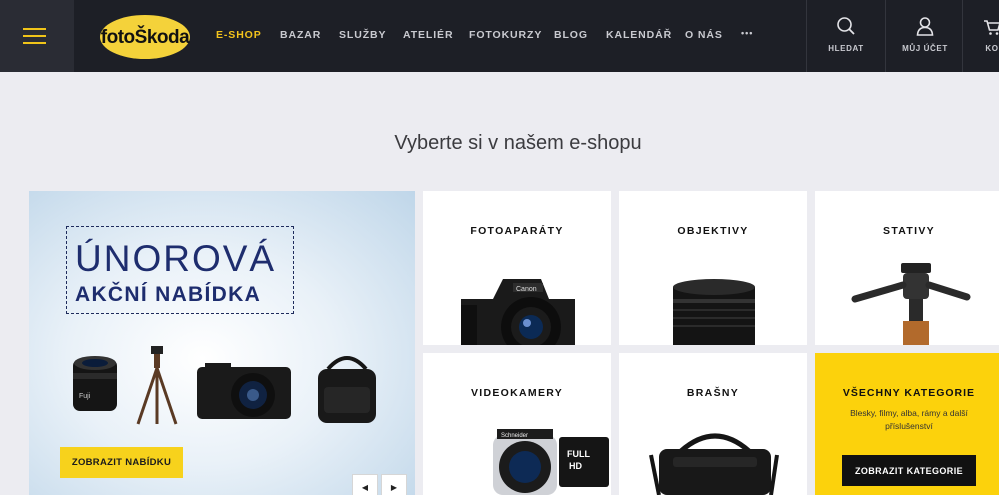 Image resolution: width=999 pixels, height=495 pixels. Describe the element at coordinates (713, 393) in the screenshot. I see `category-label: BRAŠNY` at that location.